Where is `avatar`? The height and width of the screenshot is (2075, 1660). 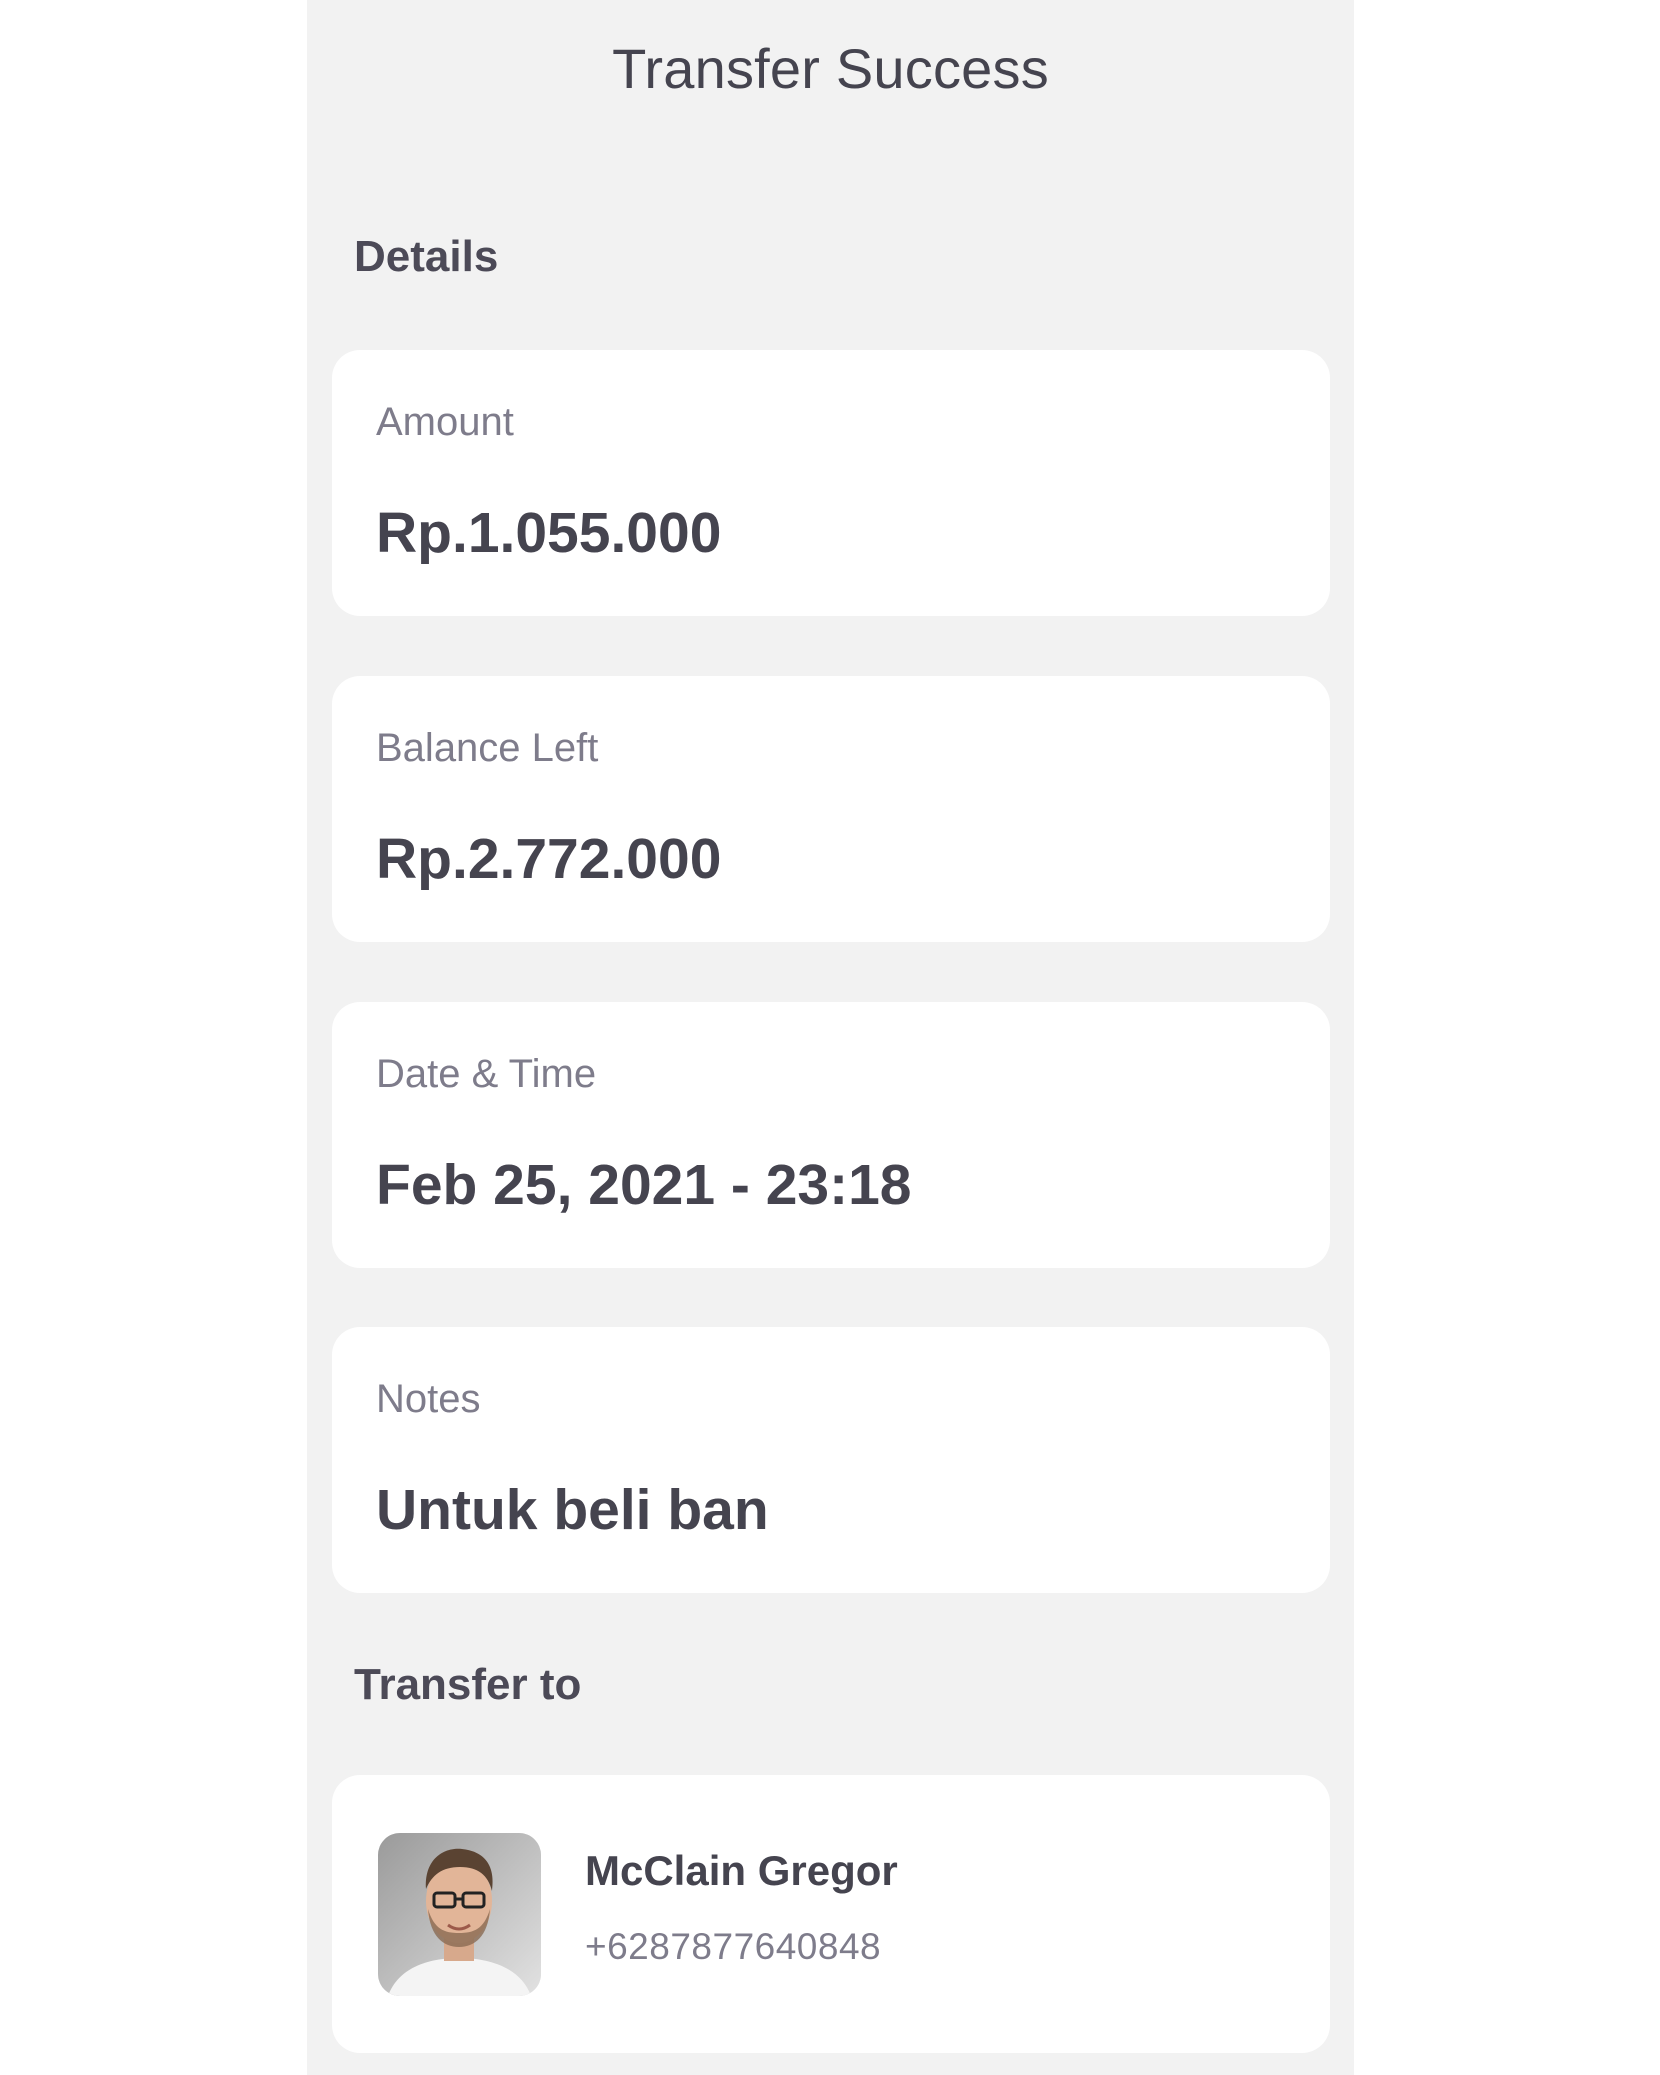 avatar is located at coordinates (459, 1914).